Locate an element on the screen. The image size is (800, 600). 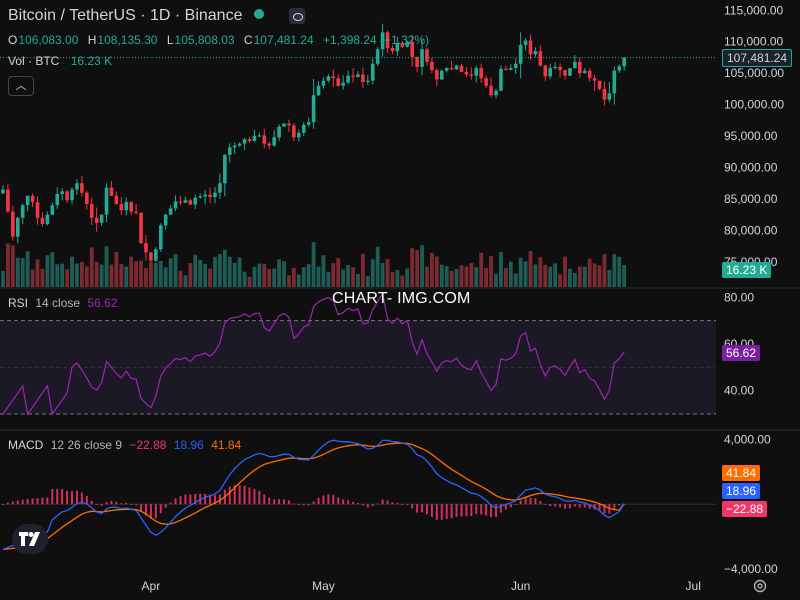
price-tick-label: 115,000.00 is located at coordinates (753, 10).